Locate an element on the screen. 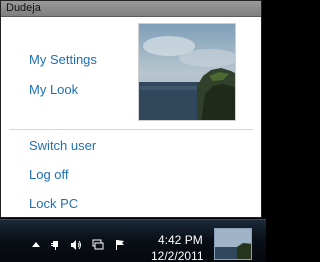 This screenshot has height=262, width=320. show-hidden-icons-arrow-icon is located at coordinates (36, 244).